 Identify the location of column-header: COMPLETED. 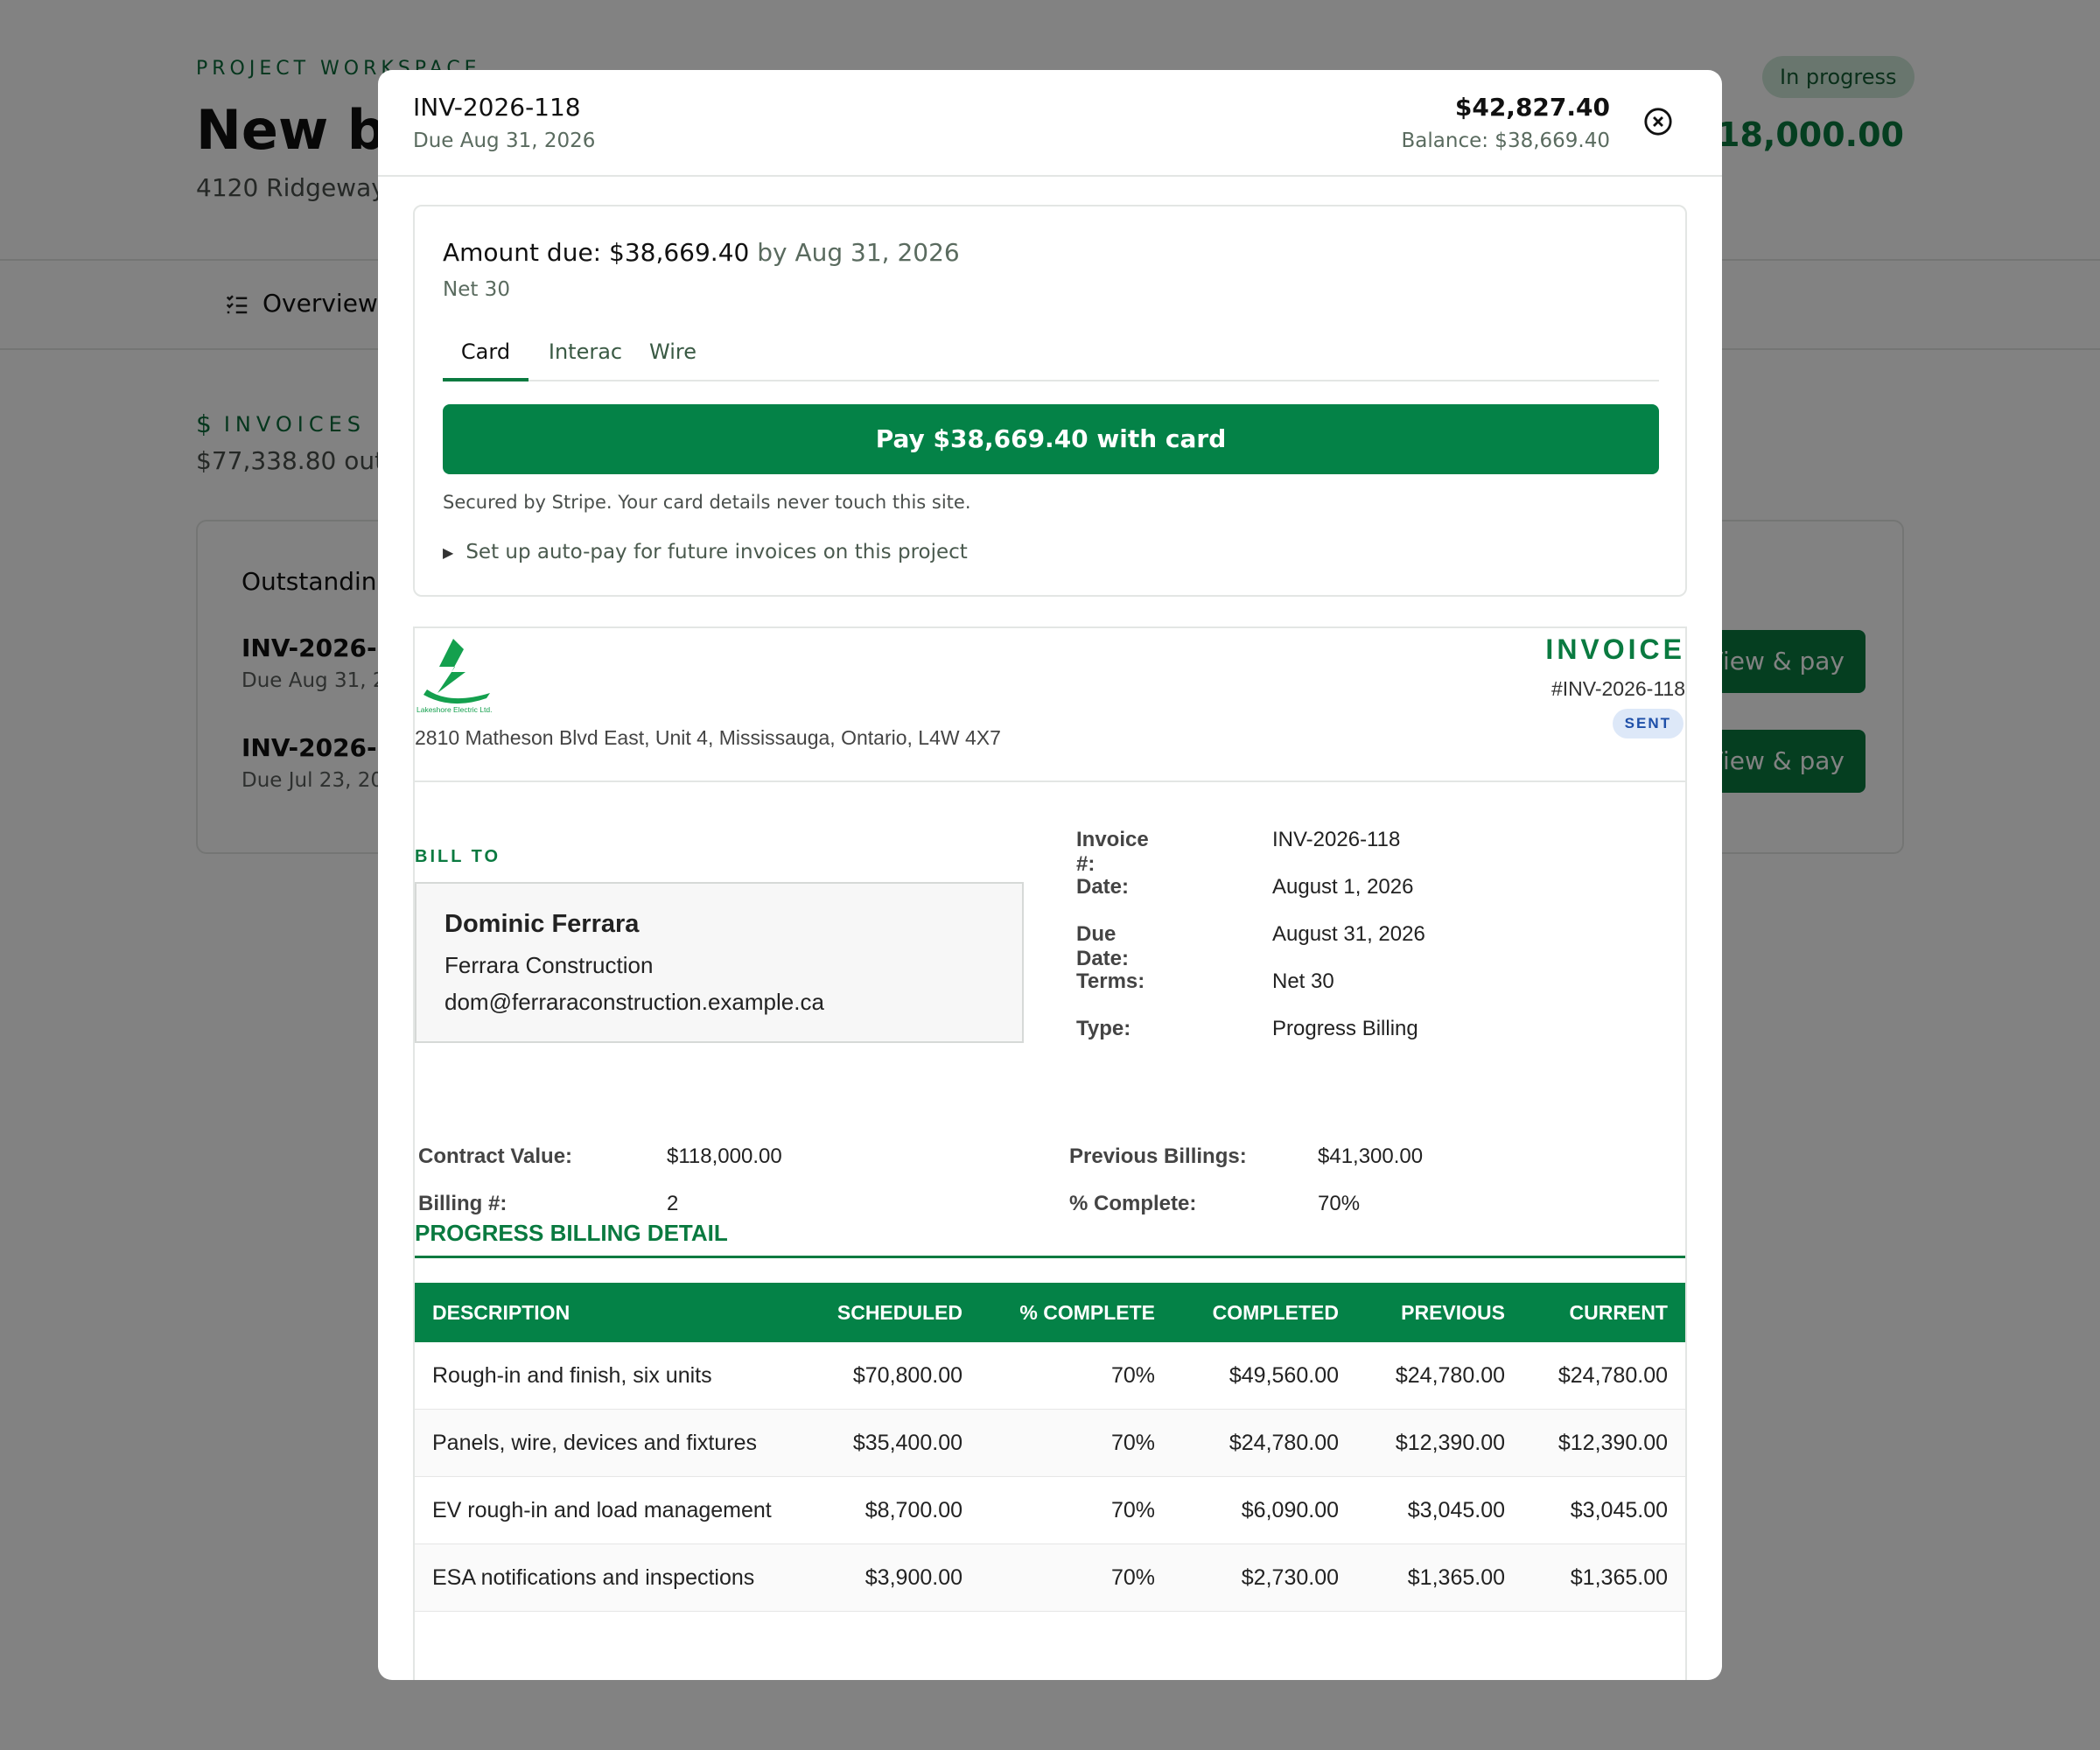
(1275, 1312).